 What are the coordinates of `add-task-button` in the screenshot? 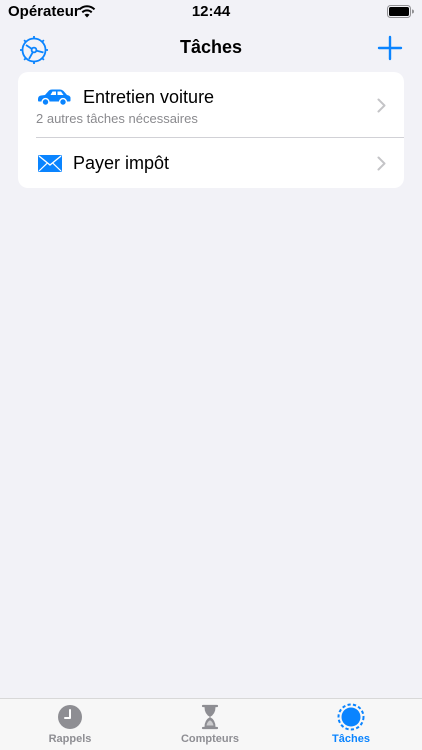 It's located at (390, 48).